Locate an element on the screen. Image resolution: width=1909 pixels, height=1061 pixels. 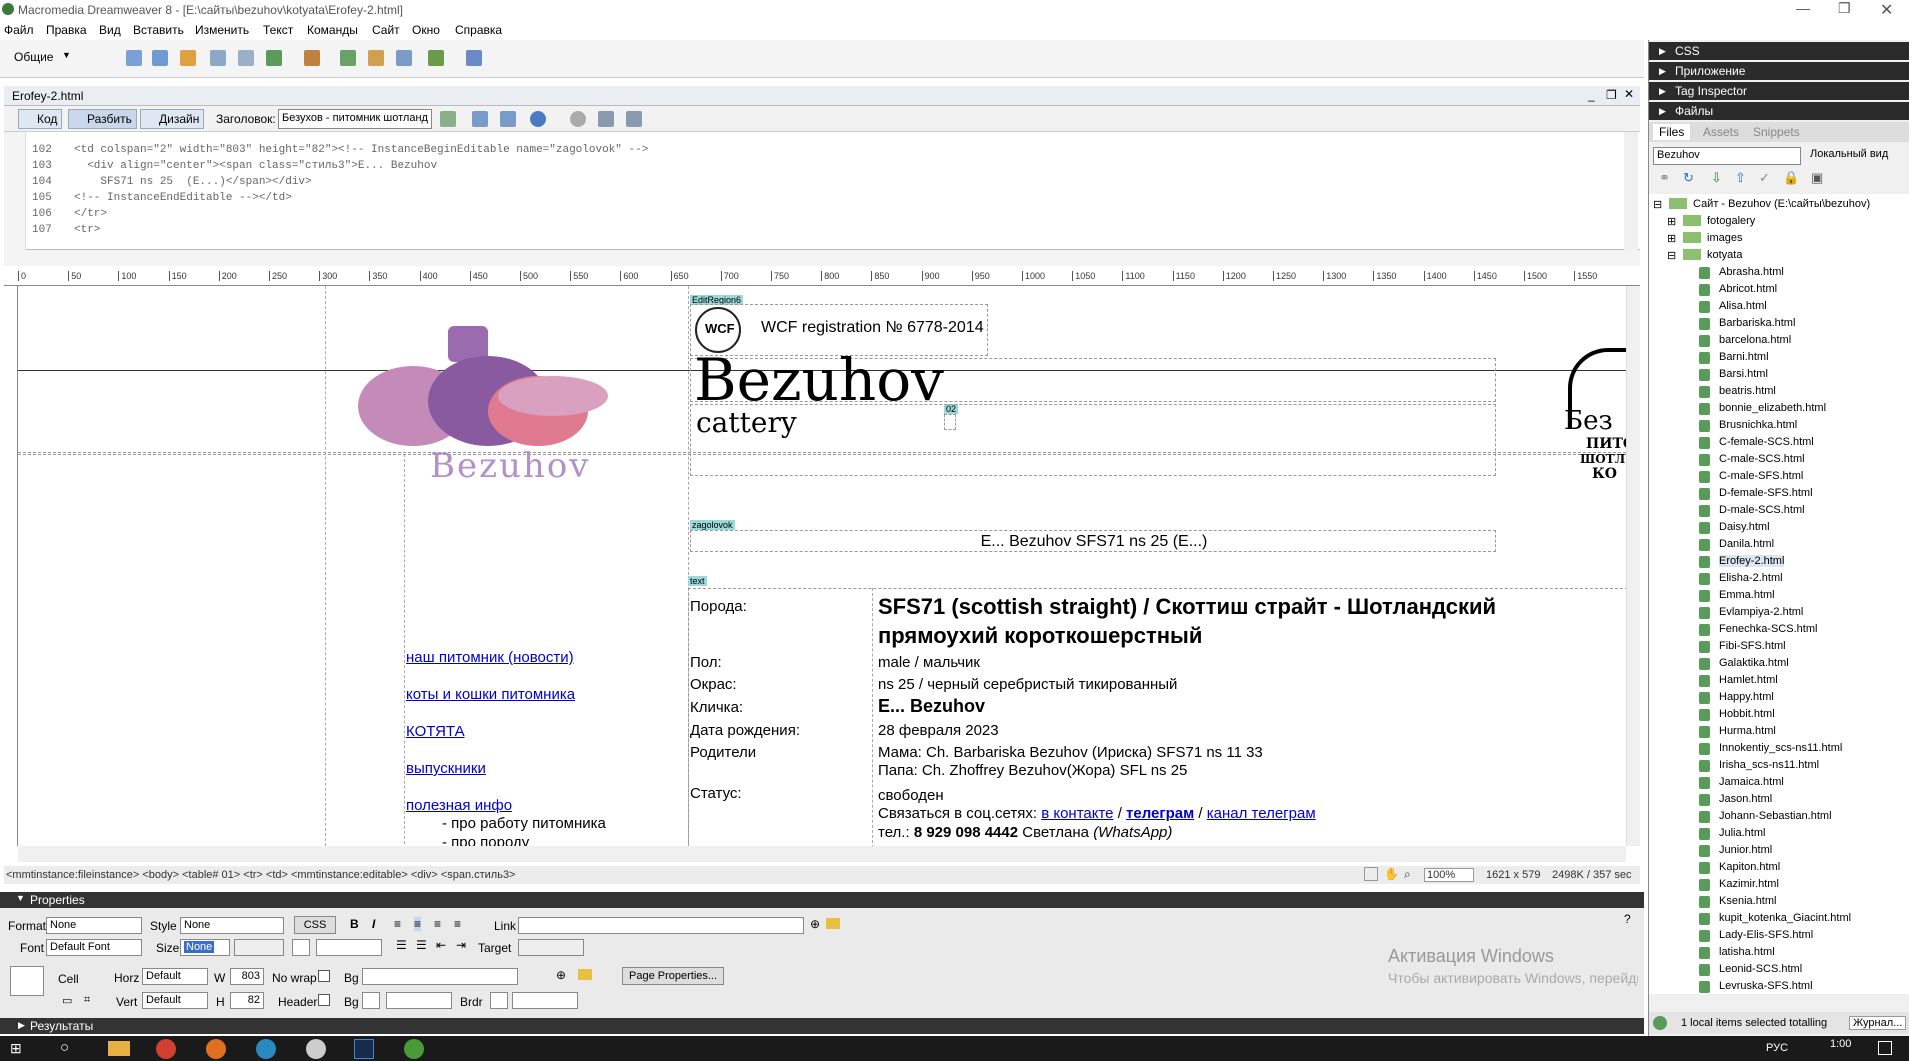
bg-color-input is located at coordinates (419, 1000).